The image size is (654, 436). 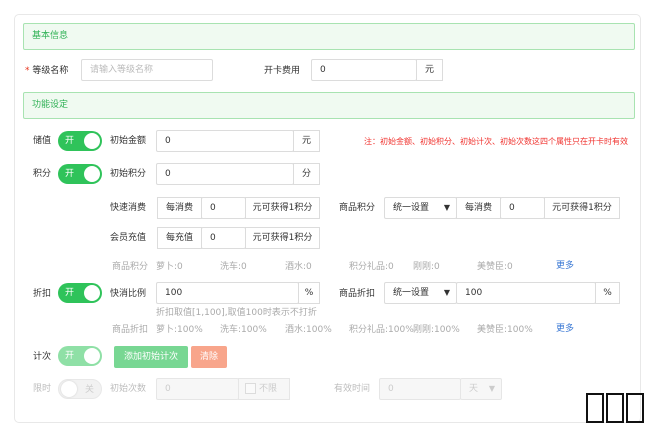 What do you see at coordinates (607, 293) in the screenshot?
I see `goods-discount-unit: %` at bounding box center [607, 293].